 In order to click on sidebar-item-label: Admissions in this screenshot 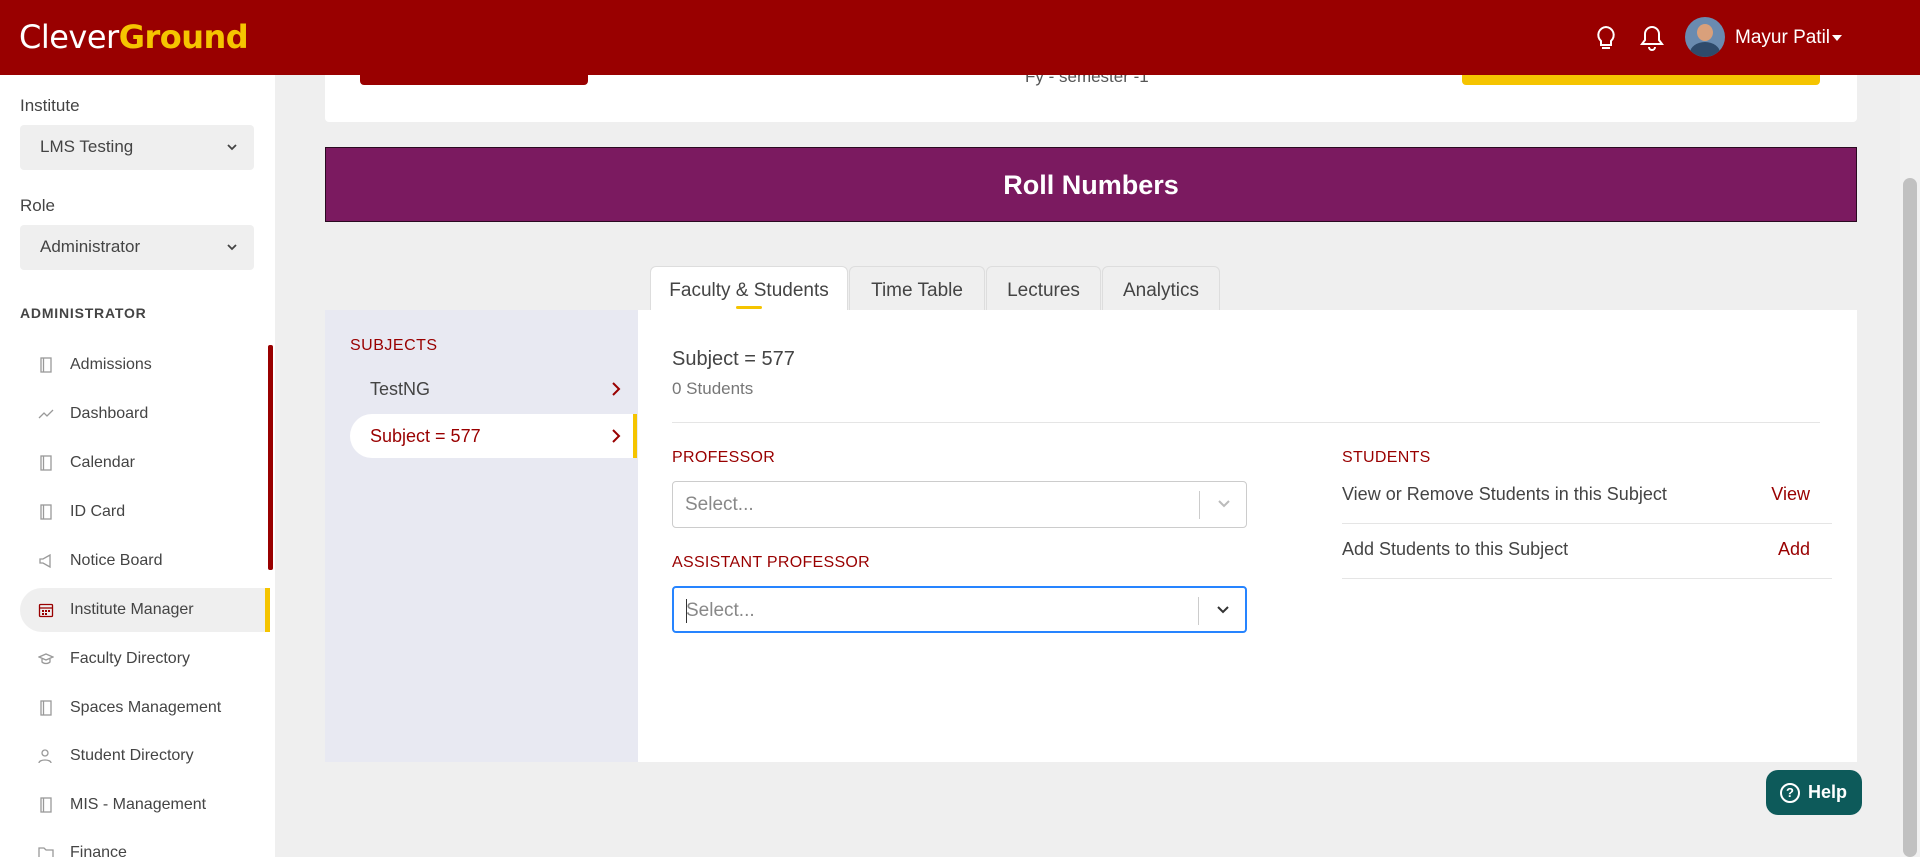, I will do `click(111, 364)`.